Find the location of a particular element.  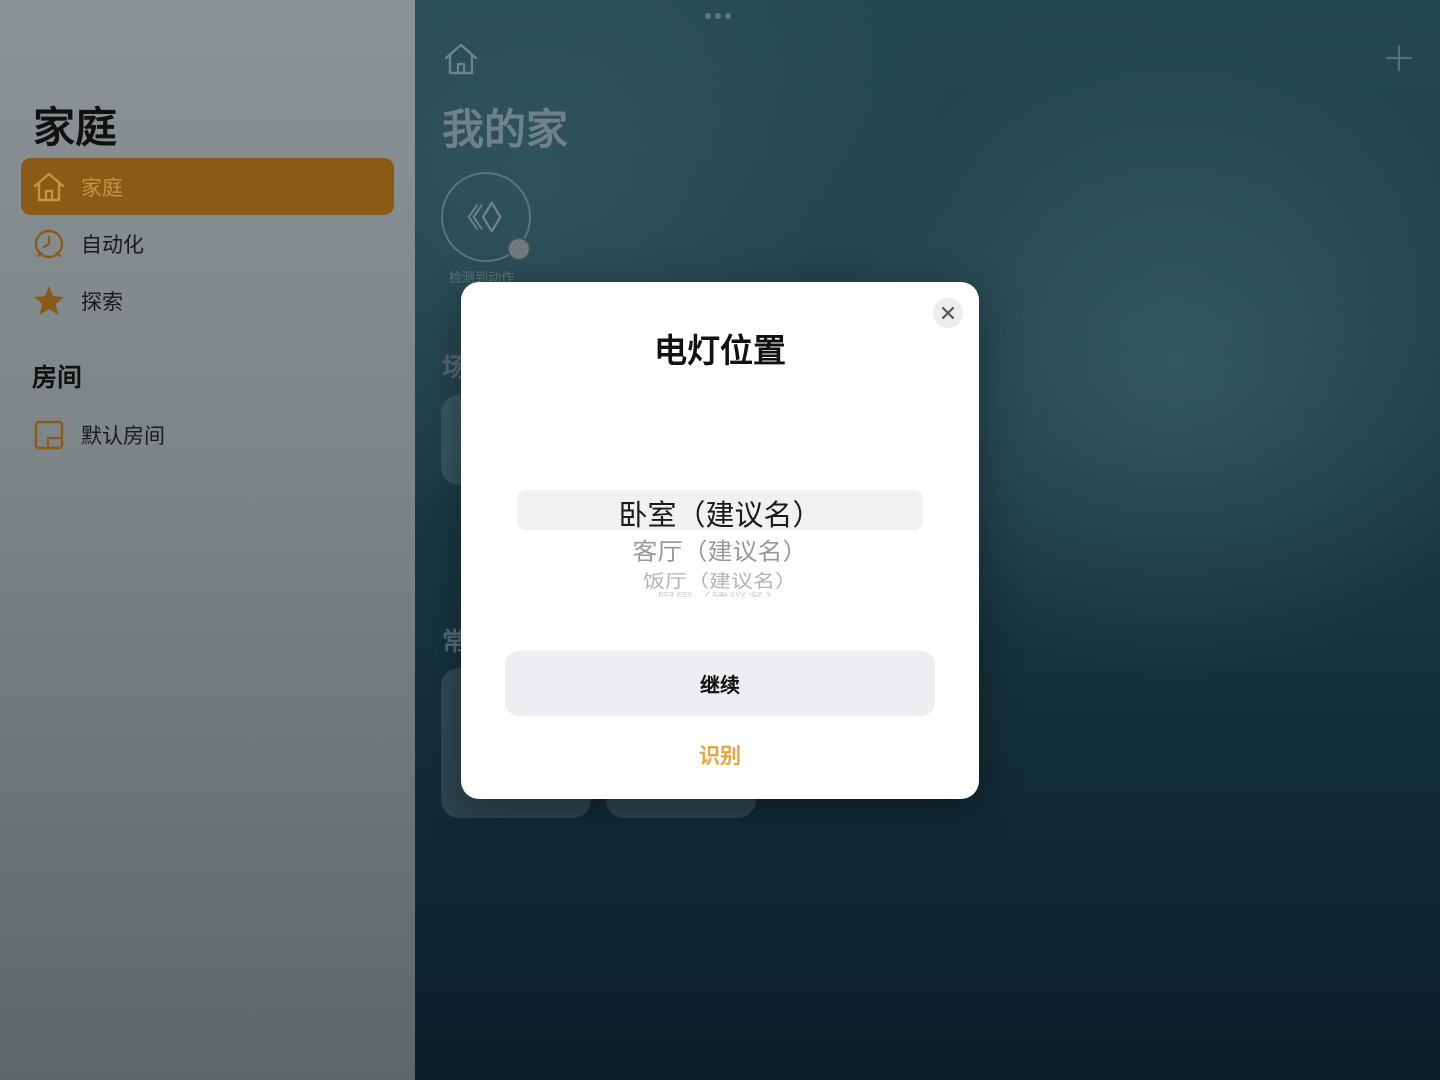

rooms-section-title: 房间 is located at coordinates (57, 377).